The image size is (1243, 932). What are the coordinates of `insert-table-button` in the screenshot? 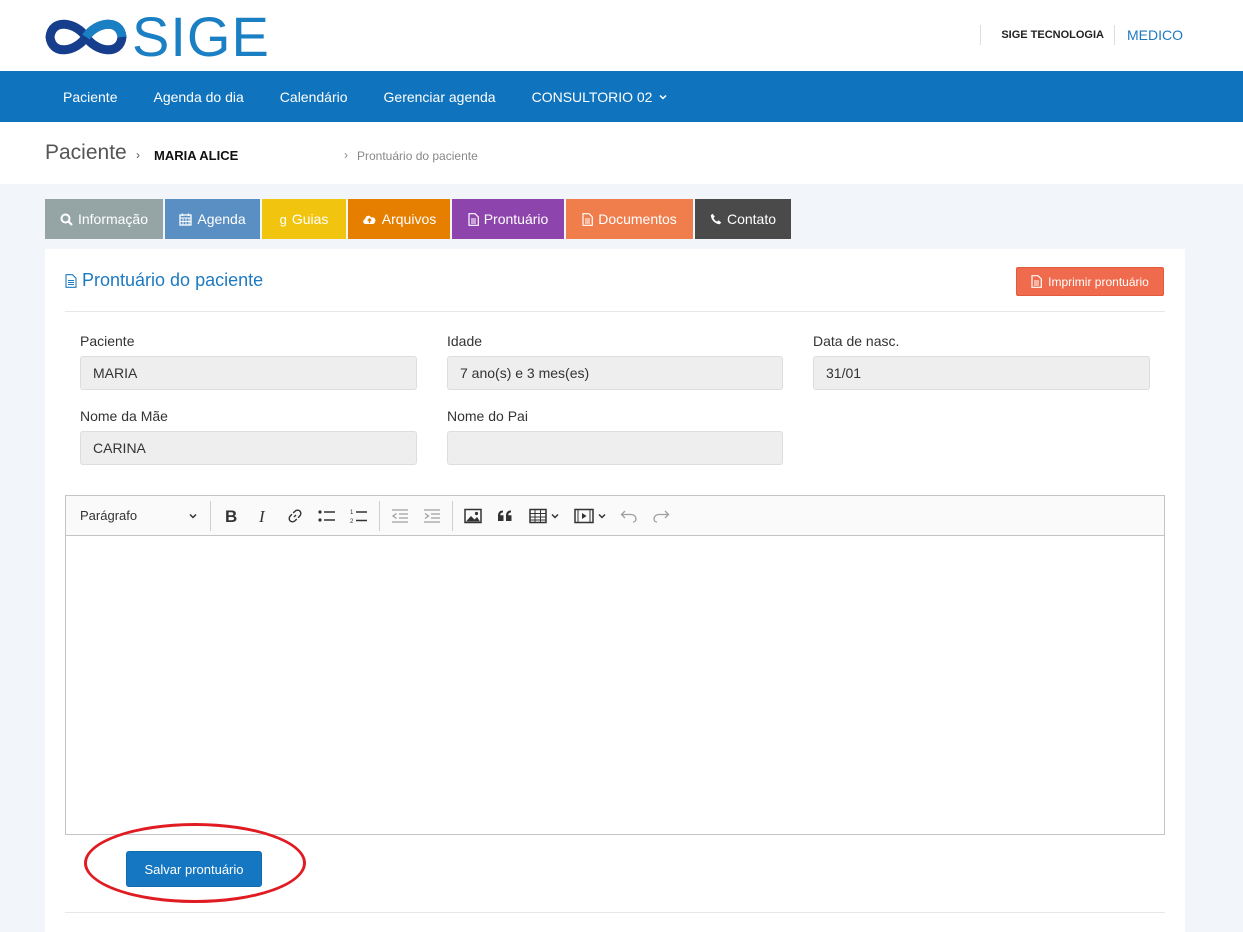 It's located at (544, 516).